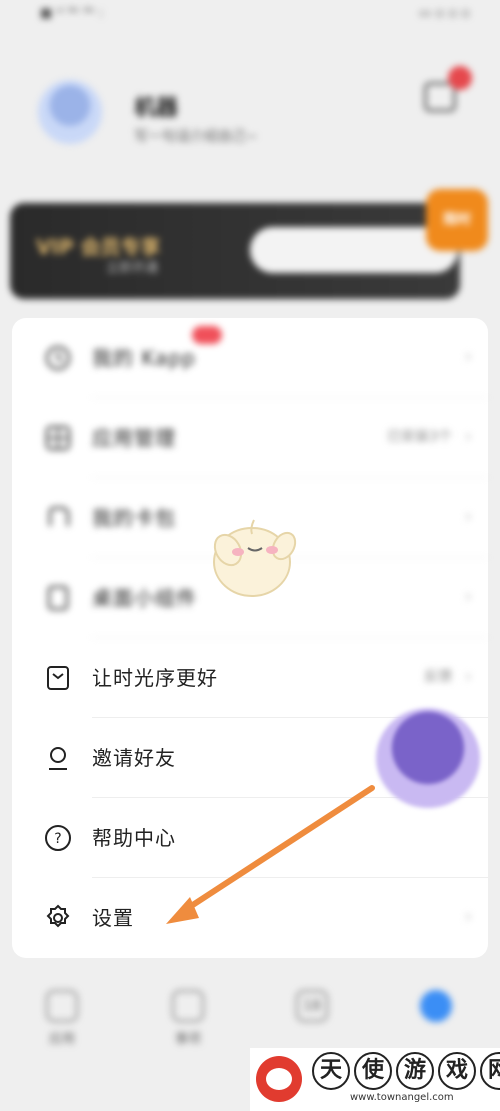 This screenshot has width=500, height=1111. Describe the element at coordinates (134, 838) in the screenshot. I see `menu-item-label: 帮助中心` at that location.